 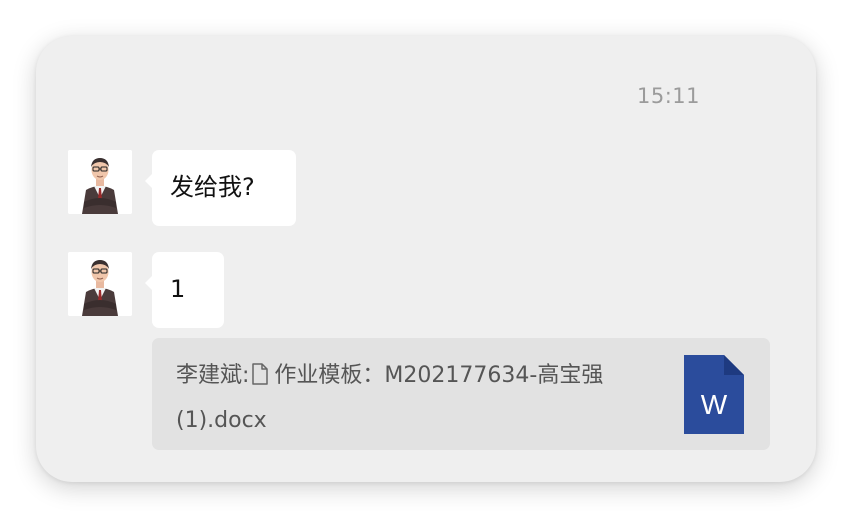 What do you see at coordinates (260, 379) in the screenshot?
I see `document-icon` at bounding box center [260, 379].